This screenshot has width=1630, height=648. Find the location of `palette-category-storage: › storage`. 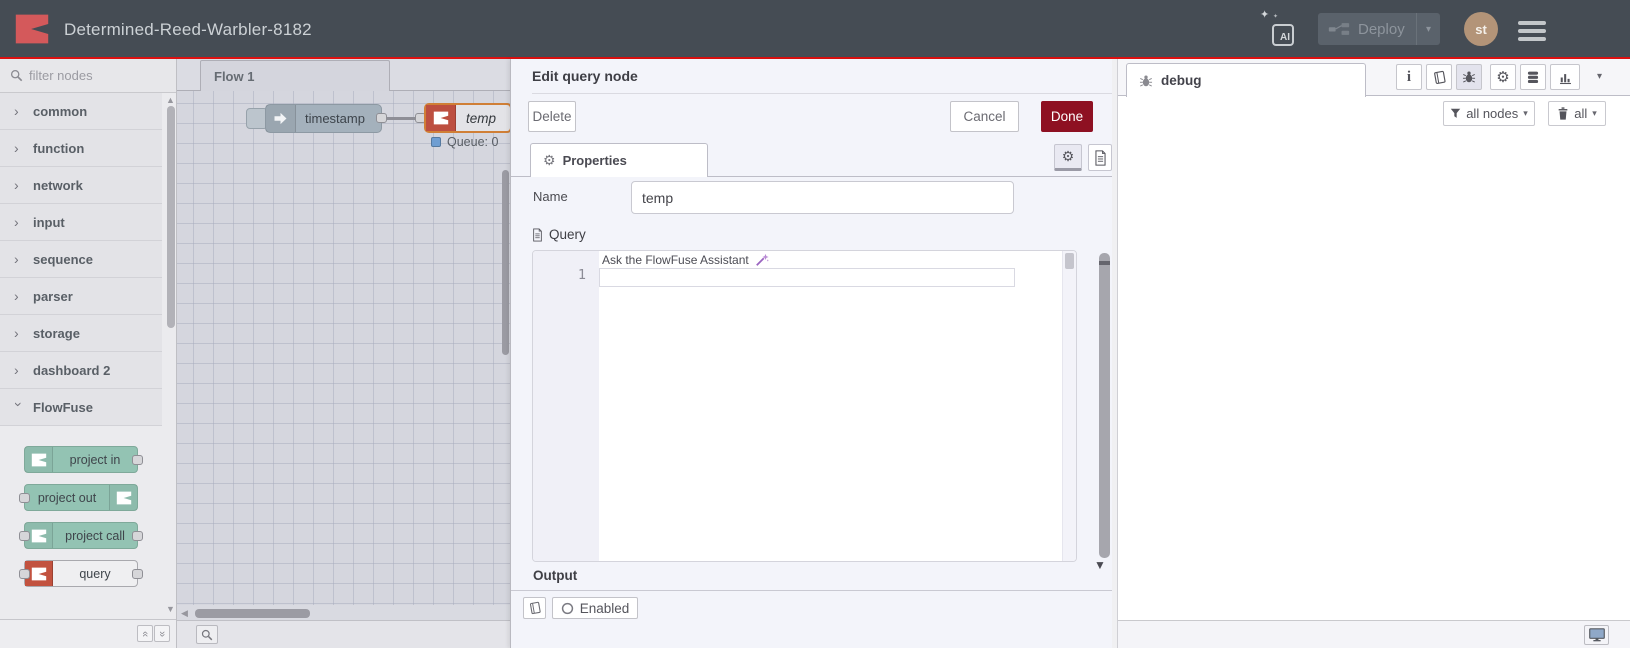

palette-category-storage: › storage is located at coordinates (81, 333).